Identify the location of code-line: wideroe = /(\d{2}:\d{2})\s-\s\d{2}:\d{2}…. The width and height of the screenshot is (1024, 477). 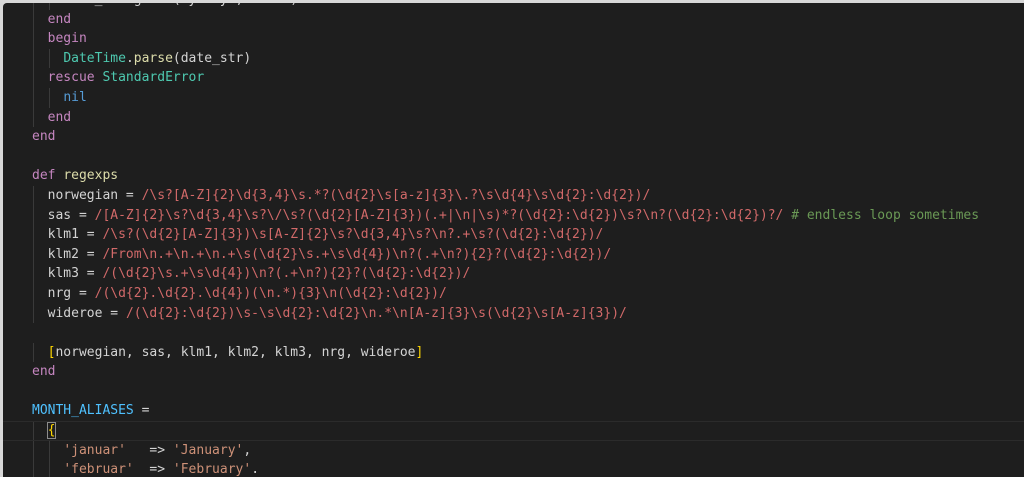
(513, 313).